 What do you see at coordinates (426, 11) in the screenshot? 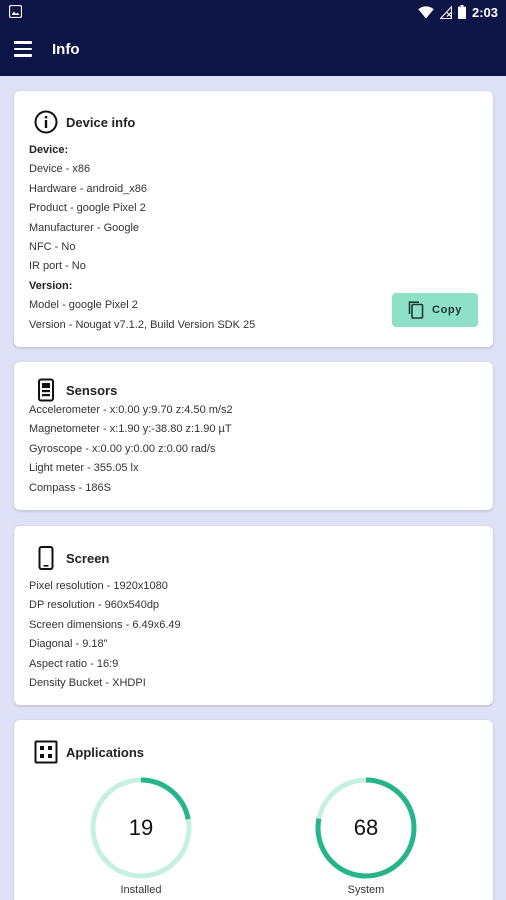
I see `wifi-icon` at bounding box center [426, 11].